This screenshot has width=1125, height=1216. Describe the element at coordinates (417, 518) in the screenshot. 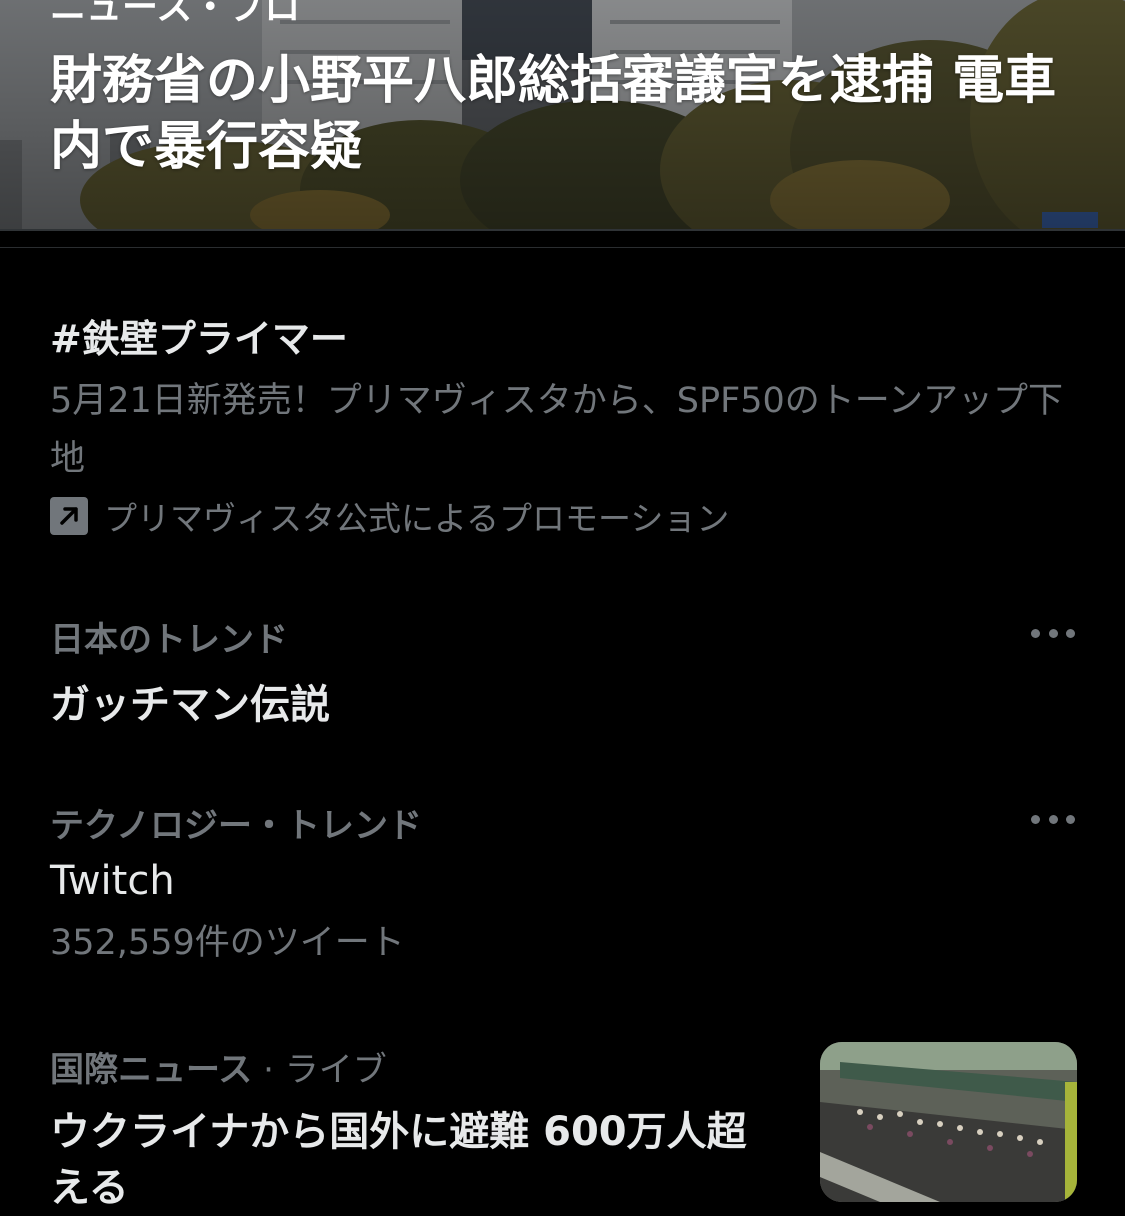

I see `promoted-by-label: プリマヴィスタ公式によるプロモーション` at that location.